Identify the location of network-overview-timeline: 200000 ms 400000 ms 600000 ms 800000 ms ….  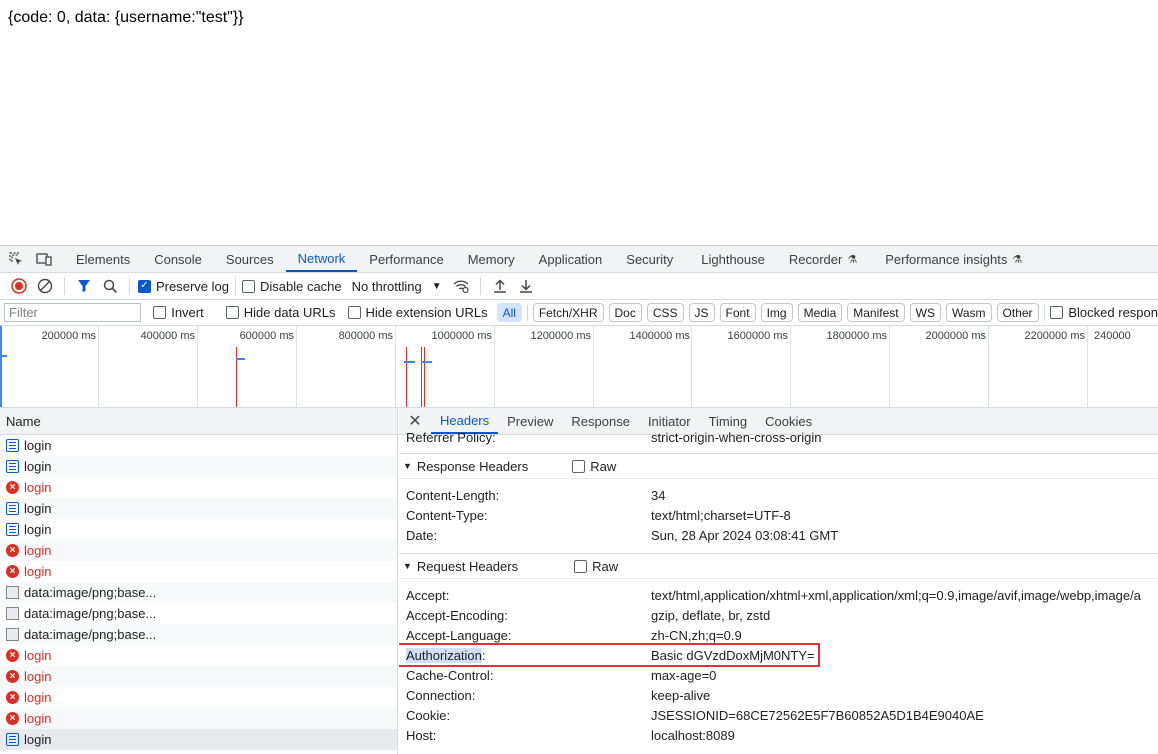
(579, 367).